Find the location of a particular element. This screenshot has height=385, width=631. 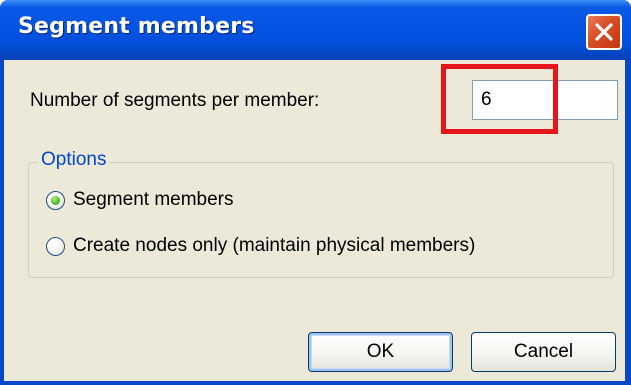

window-title: Segment members is located at coordinates (136, 26).